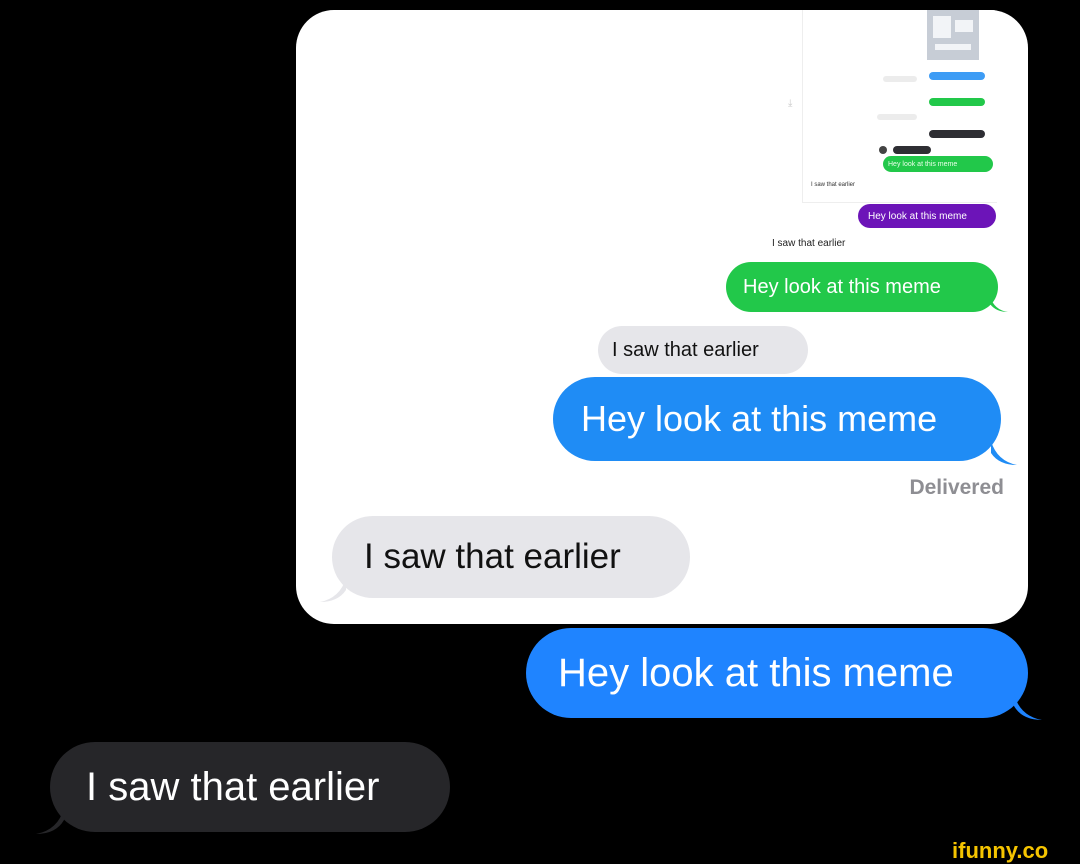 This screenshot has height=864, width=1080. I want to click on large-received-bubble: I saw that earlier, so click(505, 559).